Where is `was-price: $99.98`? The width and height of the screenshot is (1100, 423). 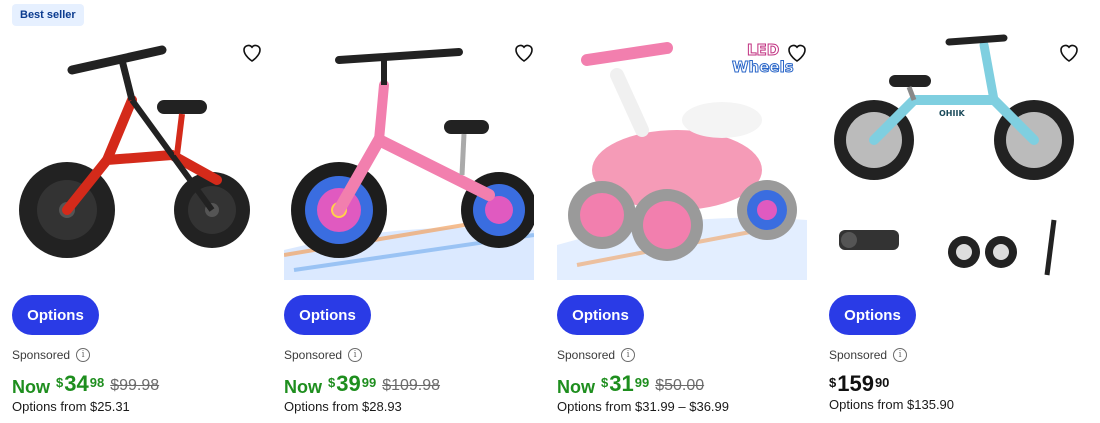
was-price: $99.98 is located at coordinates (135, 385).